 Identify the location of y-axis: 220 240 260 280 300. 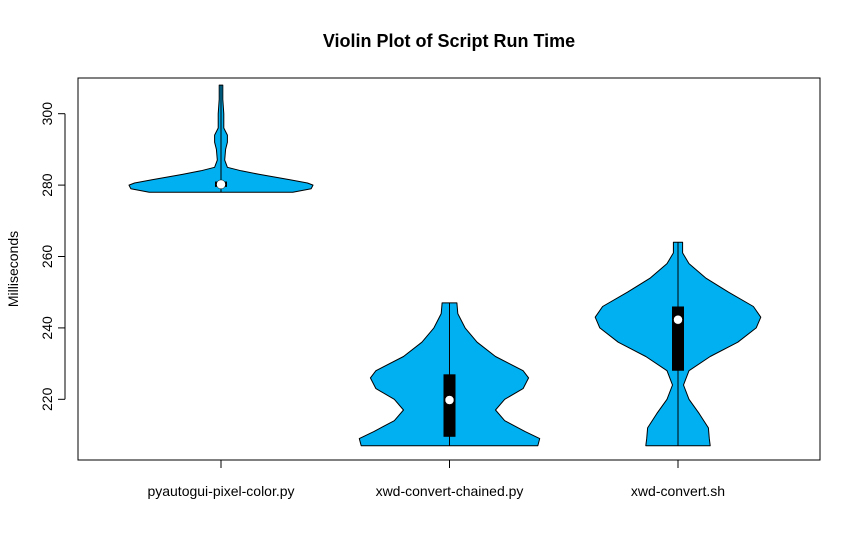
(52, 256).